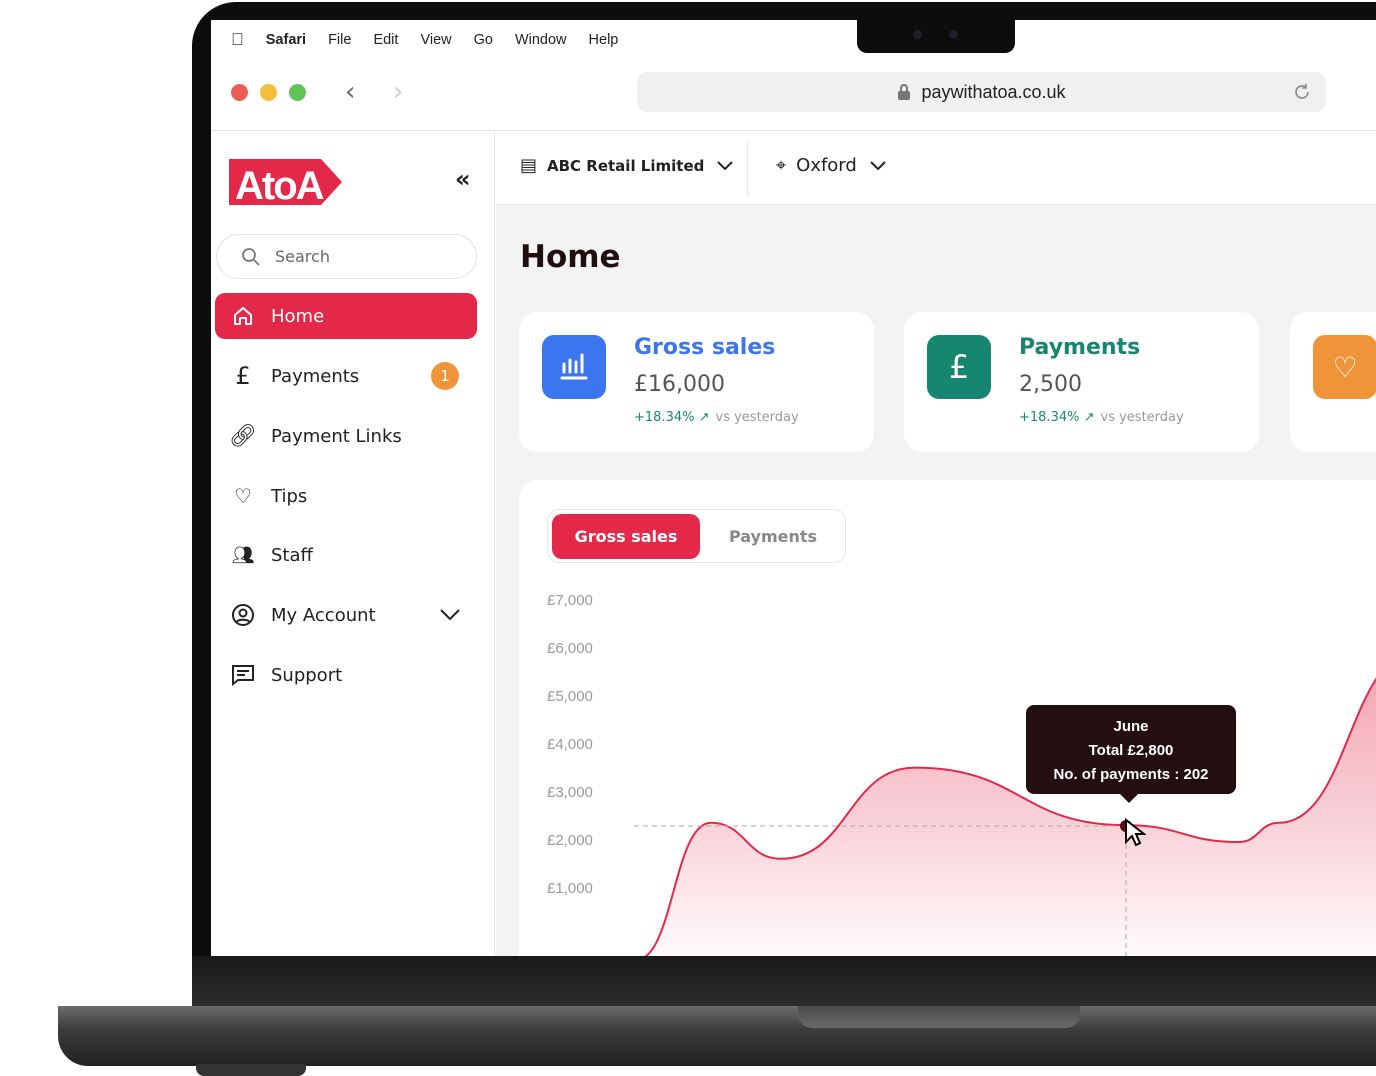 This screenshot has width=1376, height=1076. What do you see at coordinates (445, 376) in the screenshot?
I see `payments-badge: 1` at bounding box center [445, 376].